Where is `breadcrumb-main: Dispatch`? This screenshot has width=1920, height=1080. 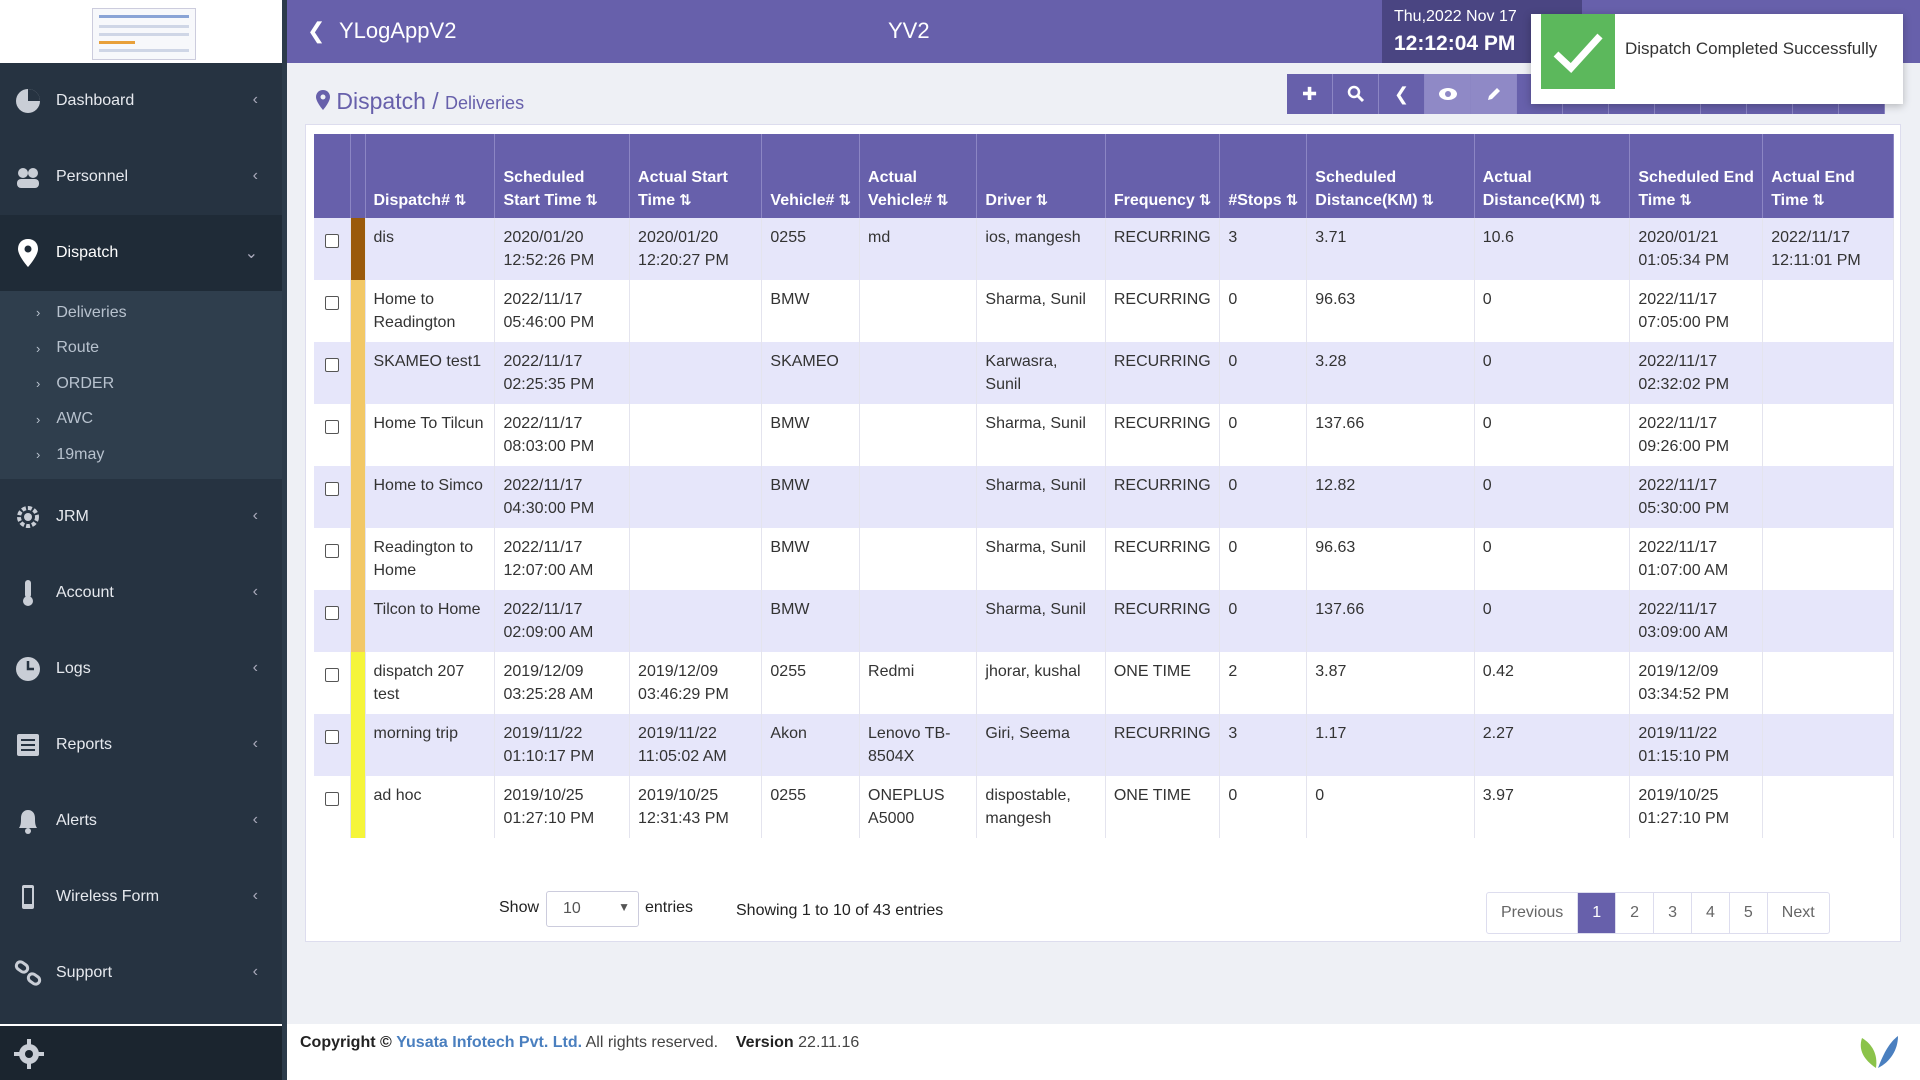
breadcrumb-main: Dispatch is located at coordinates (380, 101).